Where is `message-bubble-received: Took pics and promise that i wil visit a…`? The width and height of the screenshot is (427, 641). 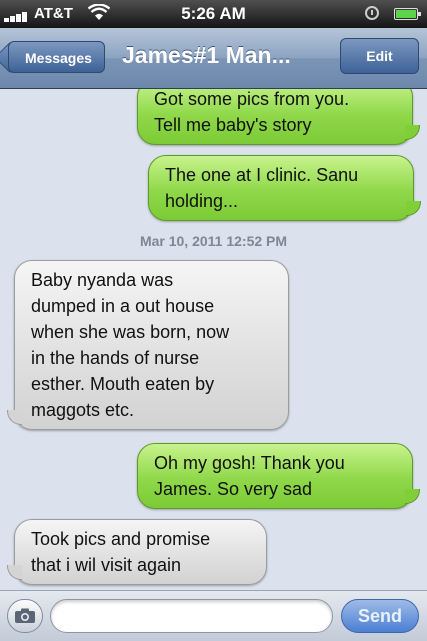 message-bubble-received: Took pics and promise that i wil visit a… is located at coordinates (137, 552).